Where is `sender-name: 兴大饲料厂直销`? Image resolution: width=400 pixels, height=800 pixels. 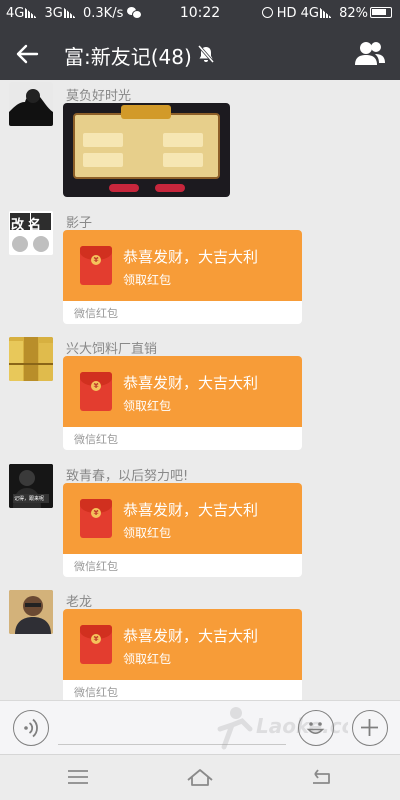
sender-name: 兴大饲料厂直销 is located at coordinates (112, 349).